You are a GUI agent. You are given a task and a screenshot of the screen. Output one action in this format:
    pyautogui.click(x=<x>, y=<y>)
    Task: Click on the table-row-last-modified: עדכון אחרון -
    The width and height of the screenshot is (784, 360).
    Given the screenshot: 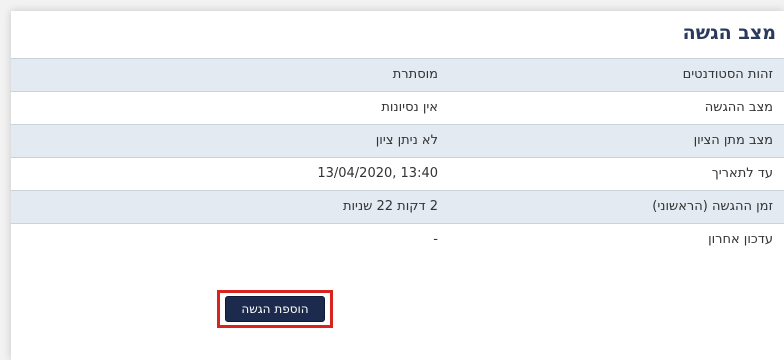 What is the action you would take?
    pyautogui.click(x=397, y=240)
    